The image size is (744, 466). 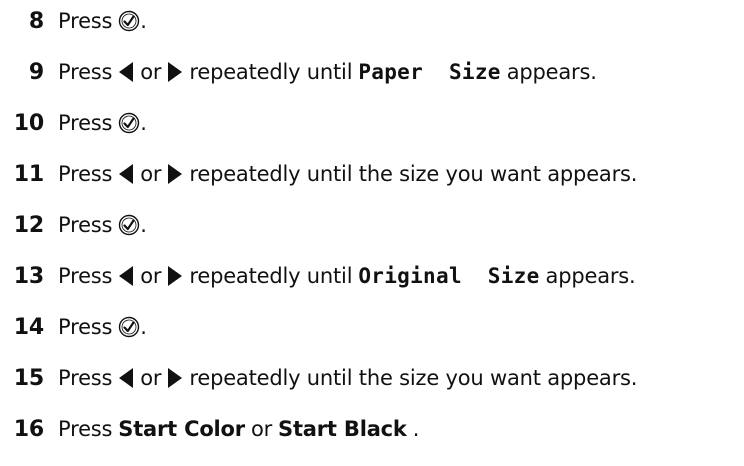 I want to click on step-10: 10 Press ., so click(x=73, y=123).